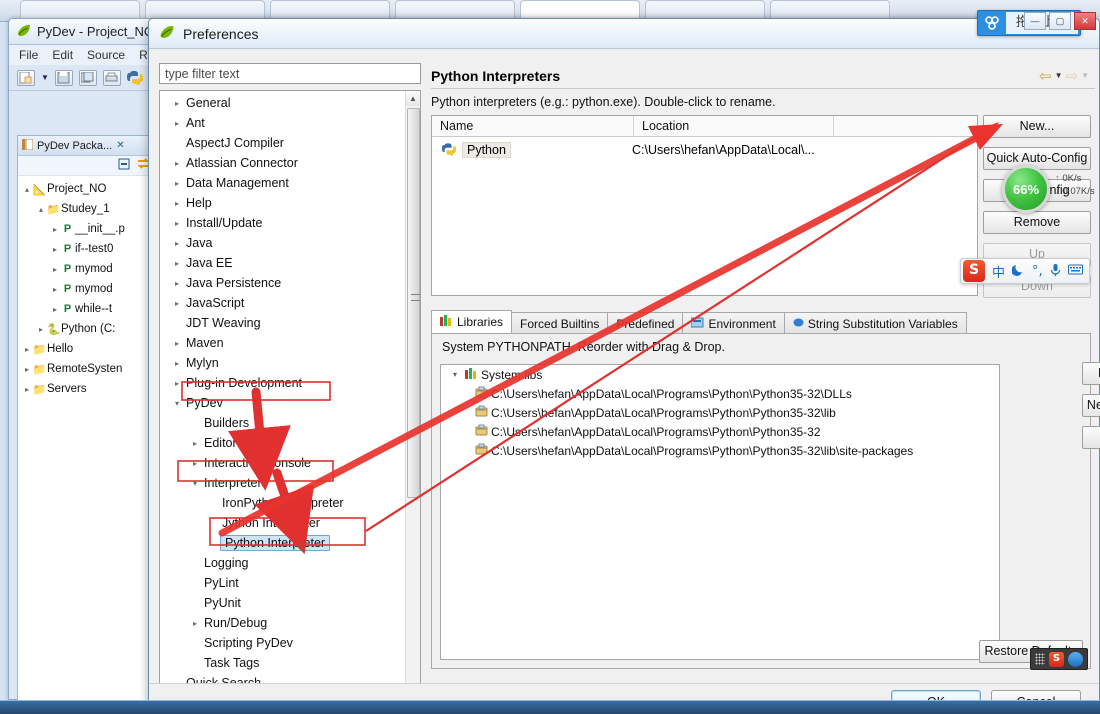 This screenshot has height=714, width=1100. What do you see at coordinates (282, 243) in the screenshot?
I see `preferences-tree-item-java: ▸ Java` at bounding box center [282, 243].